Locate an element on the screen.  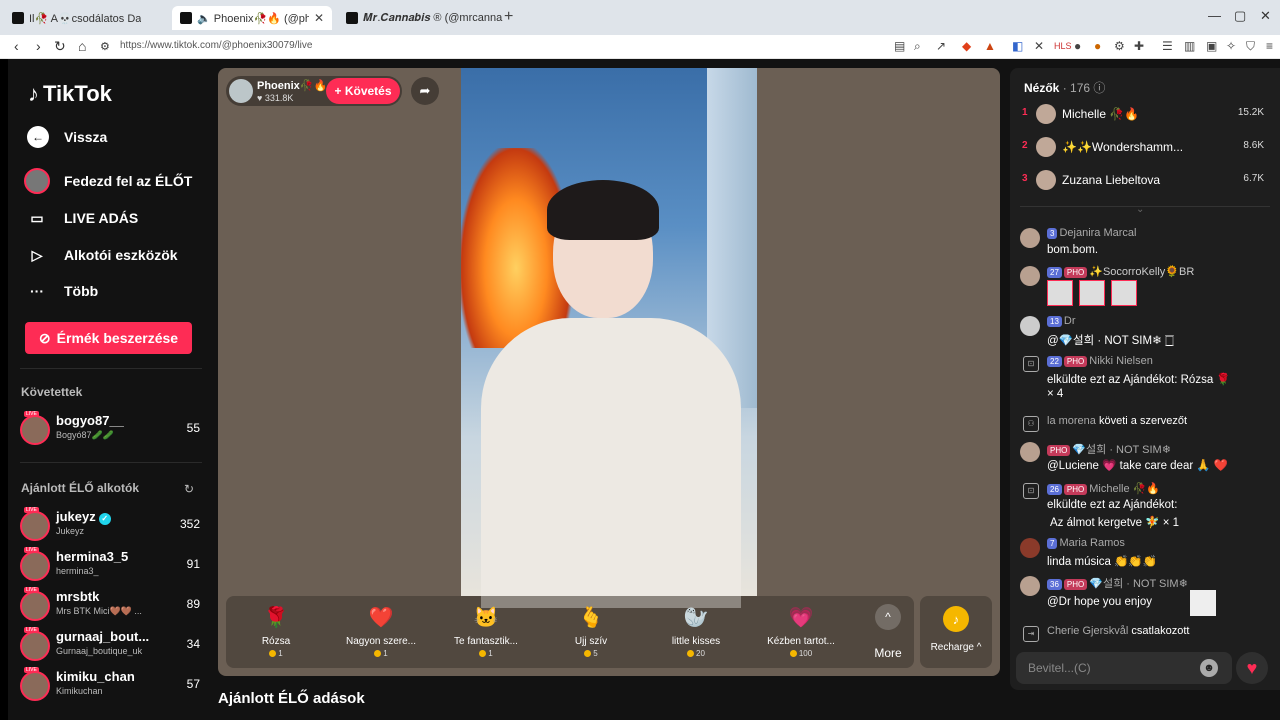
viewers-title: Nézők · 176 ⓘ is located at coordinates (1064, 87).